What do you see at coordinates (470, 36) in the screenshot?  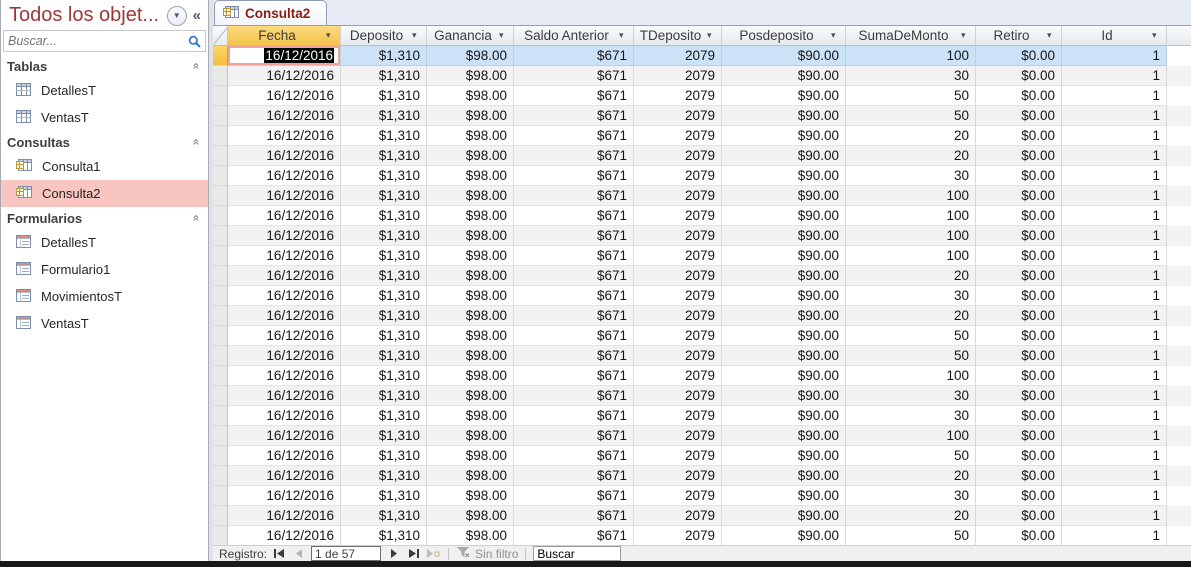 I see `column-header-ganancia: Ganancia ▾` at bounding box center [470, 36].